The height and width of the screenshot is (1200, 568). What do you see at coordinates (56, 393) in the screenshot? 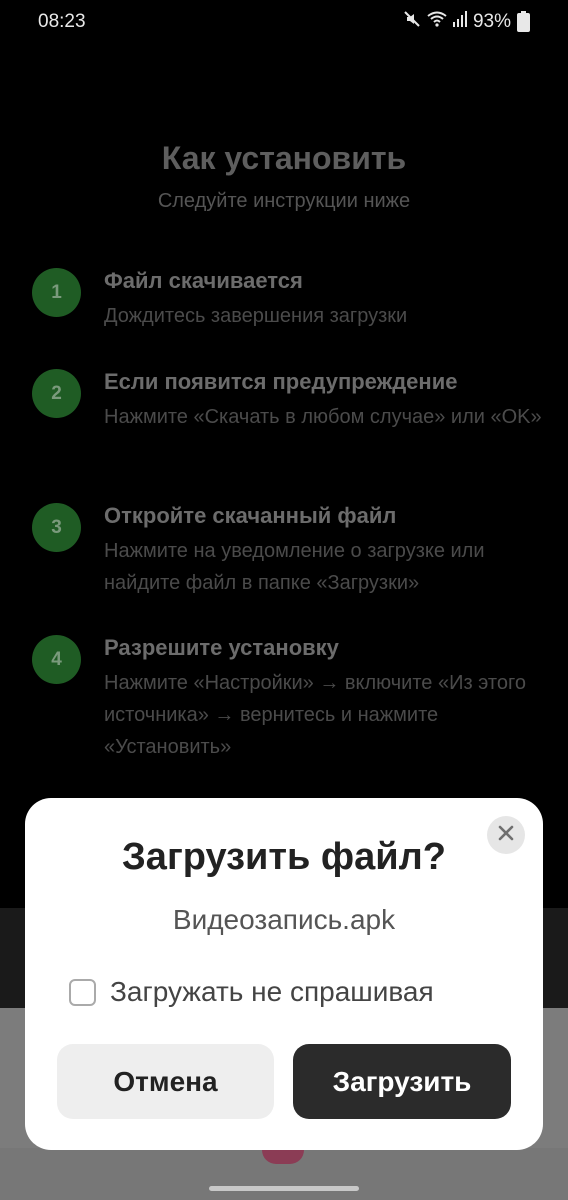
I see `step-number-badge: 2` at bounding box center [56, 393].